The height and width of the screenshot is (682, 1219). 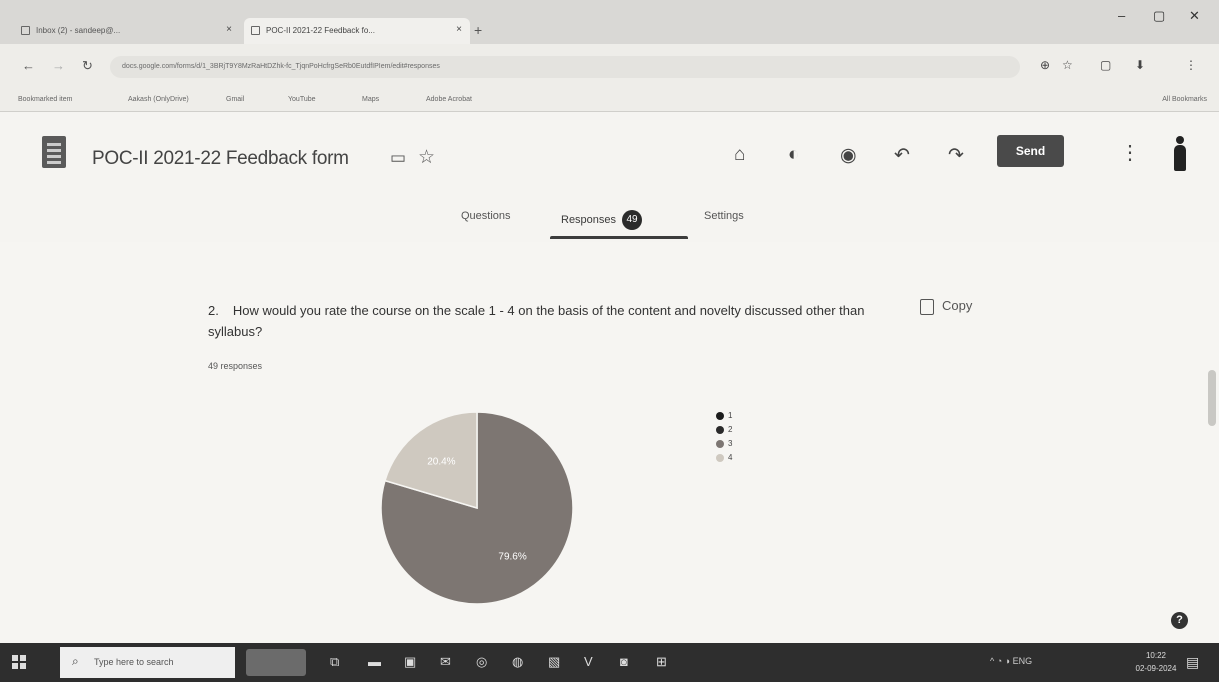 I want to click on browser-tab-inbox: Inbox (2) - sandeep@... ×, so click(x=127, y=31).